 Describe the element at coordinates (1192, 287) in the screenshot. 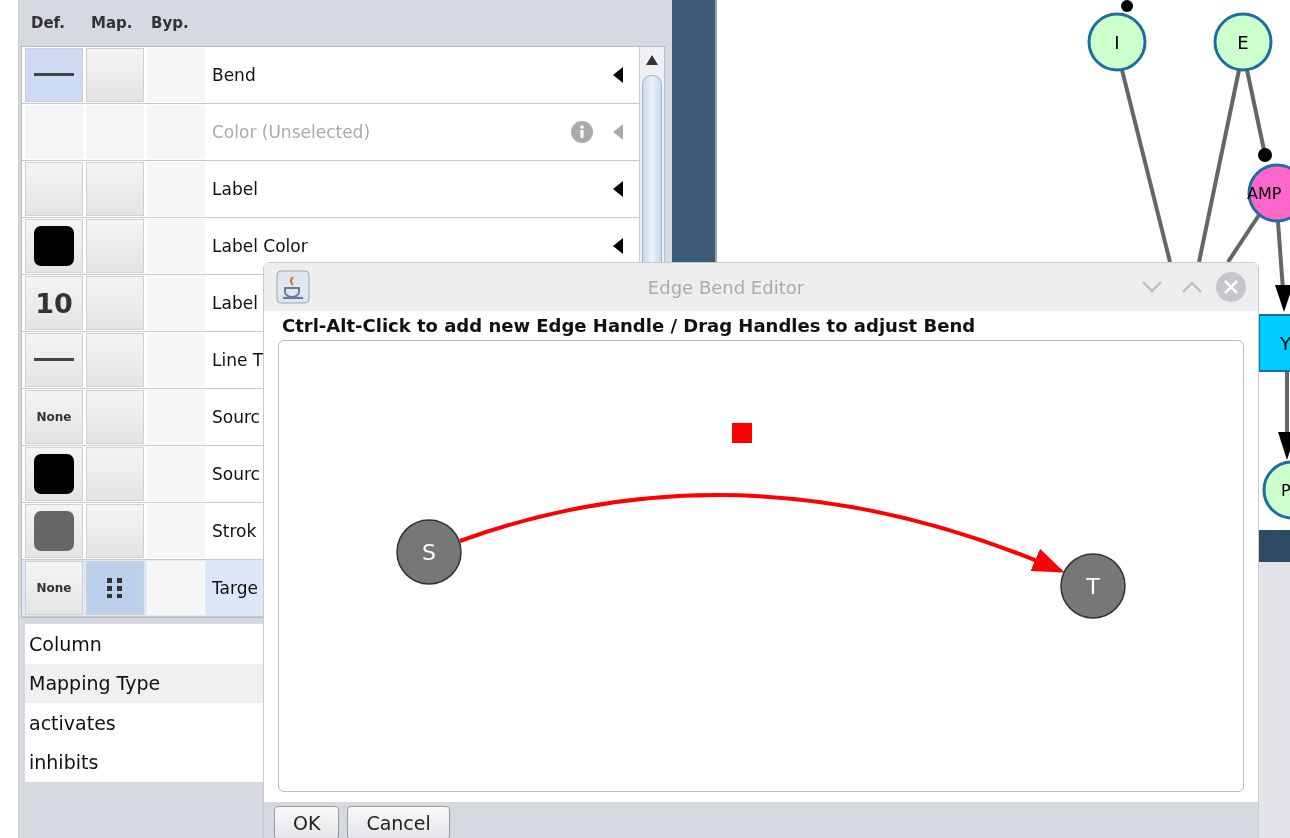

I see `maximize-icon` at that location.